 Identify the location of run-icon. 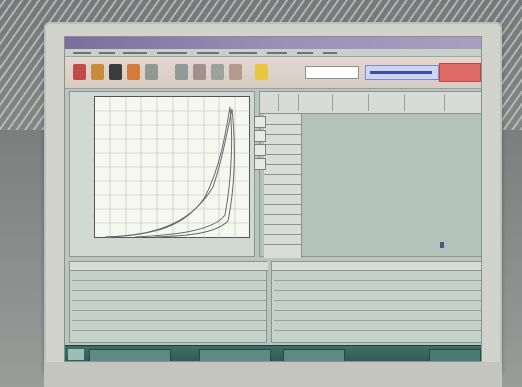
(115, 72).